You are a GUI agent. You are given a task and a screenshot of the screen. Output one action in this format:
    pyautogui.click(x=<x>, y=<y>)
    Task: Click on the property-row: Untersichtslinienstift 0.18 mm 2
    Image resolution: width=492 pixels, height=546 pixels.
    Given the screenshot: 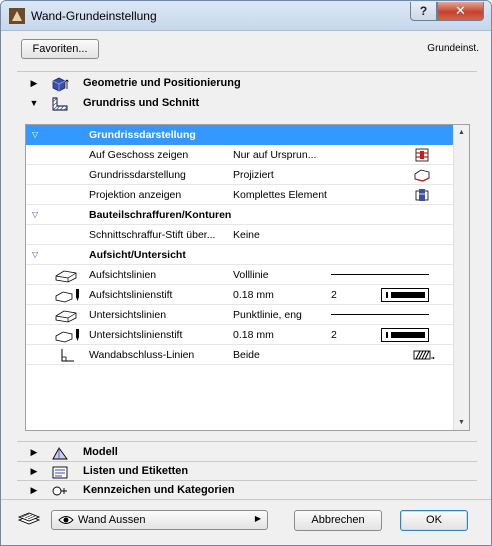 What is the action you would take?
    pyautogui.click(x=240, y=335)
    